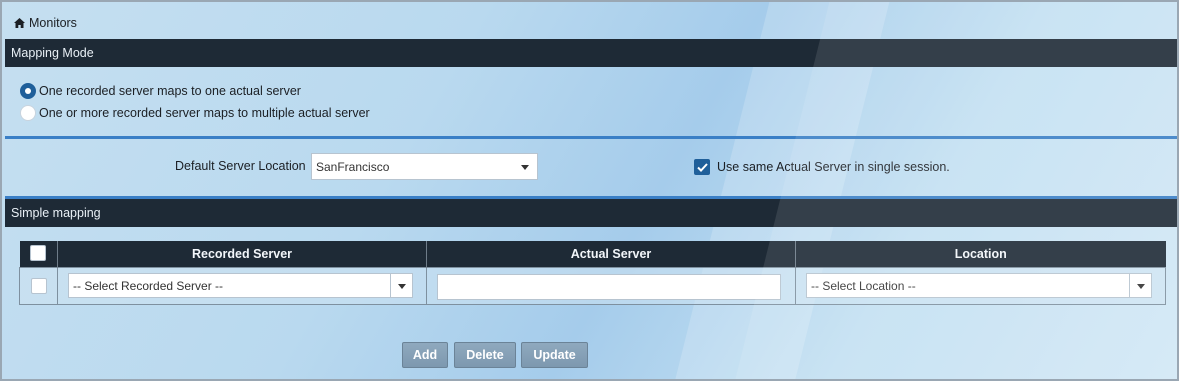 The width and height of the screenshot is (1179, 381). Describe the element at coordinates (591, 137) in the screenshot. I see `section-divider` at that location.